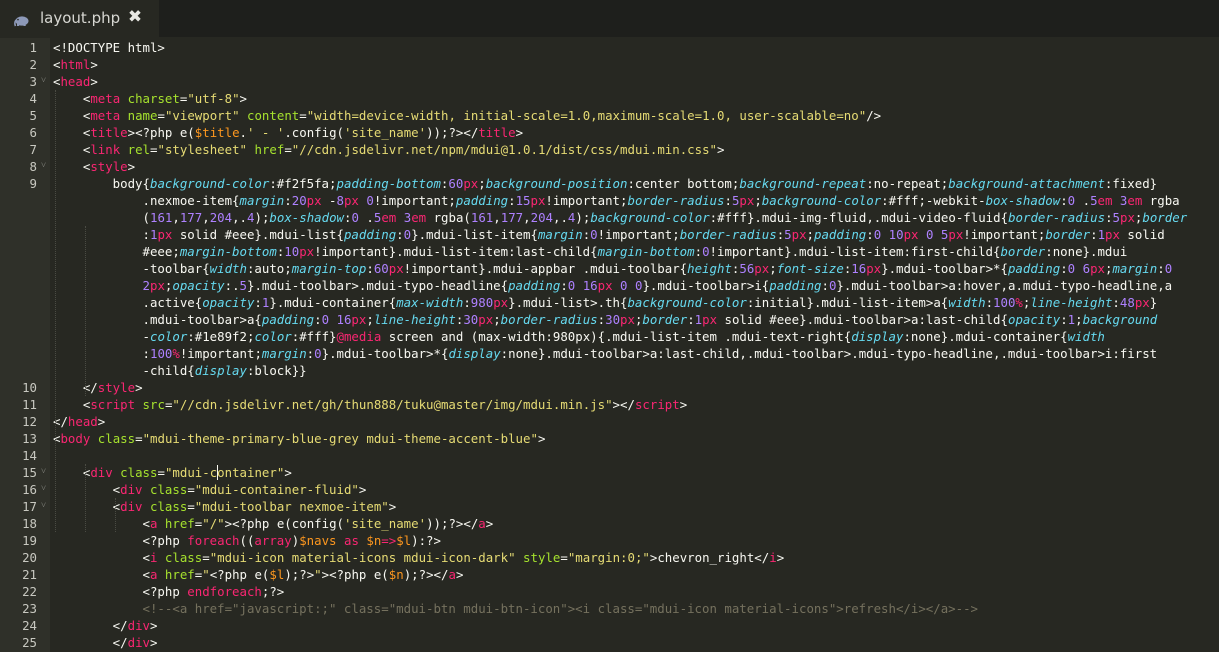 This screenshot has height=652, width=1219. What do you see at coordinates (153, 98) in the screenshot?
I see `code-token: charset` at bounding box center [153, 98].